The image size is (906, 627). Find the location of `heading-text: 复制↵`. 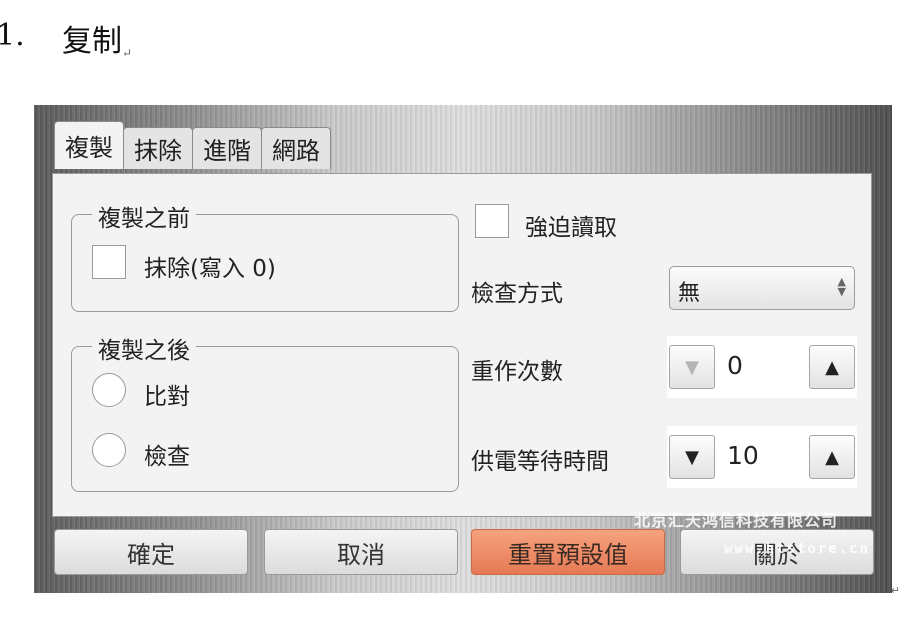

heading-text: 复制↵ is located at coordinates (97, 38).